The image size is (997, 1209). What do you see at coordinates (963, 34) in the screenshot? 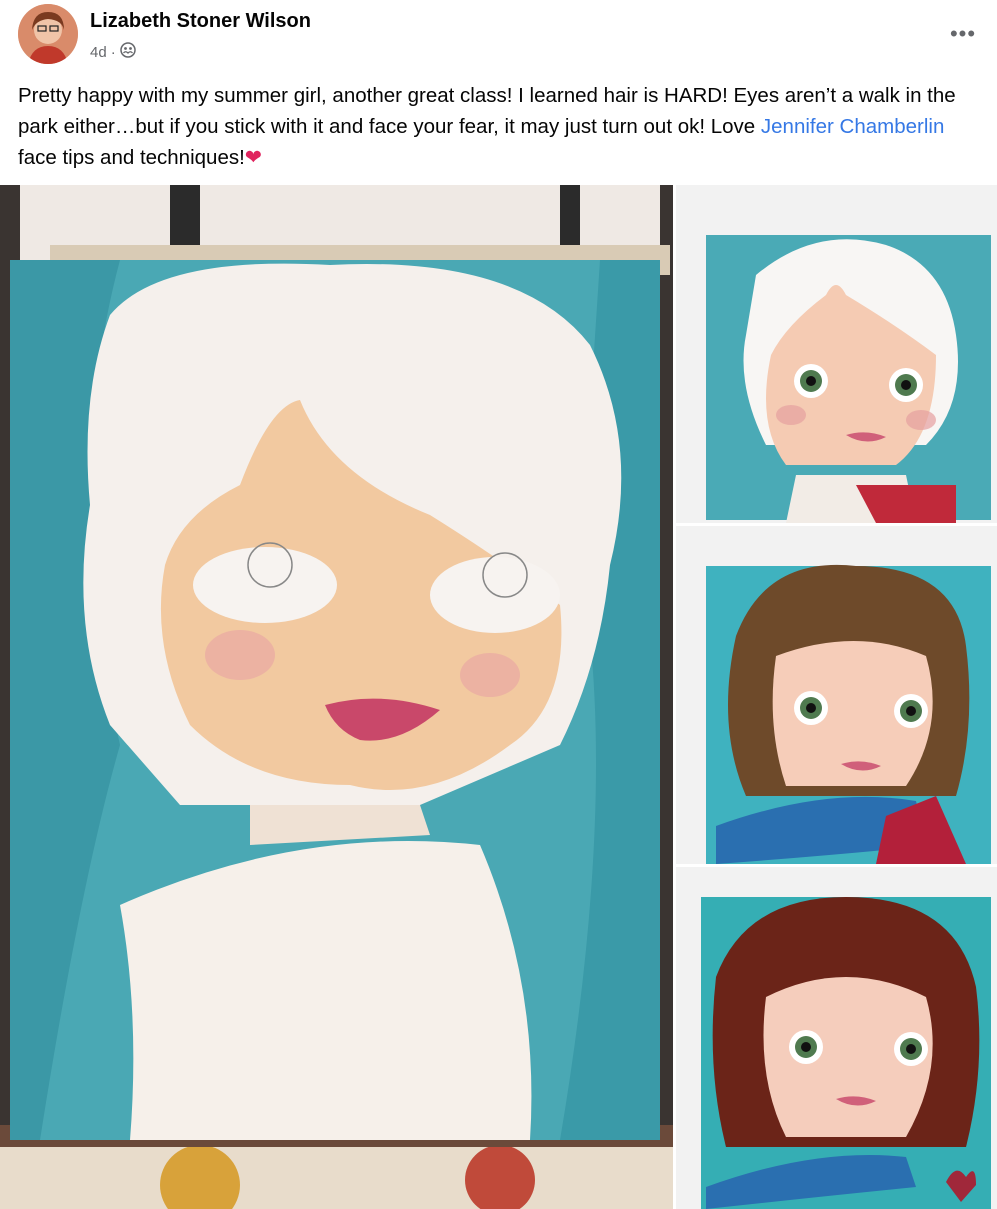
I see `more-options-icon: •••` at bounding box center [963, 34].